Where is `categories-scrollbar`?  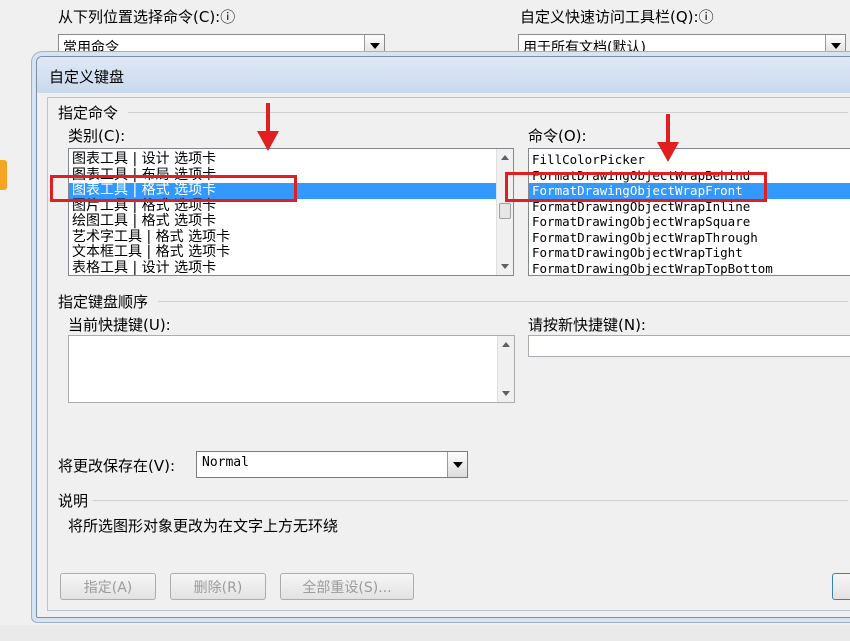 categories-scrollbar is located at coordinates (504, 212).